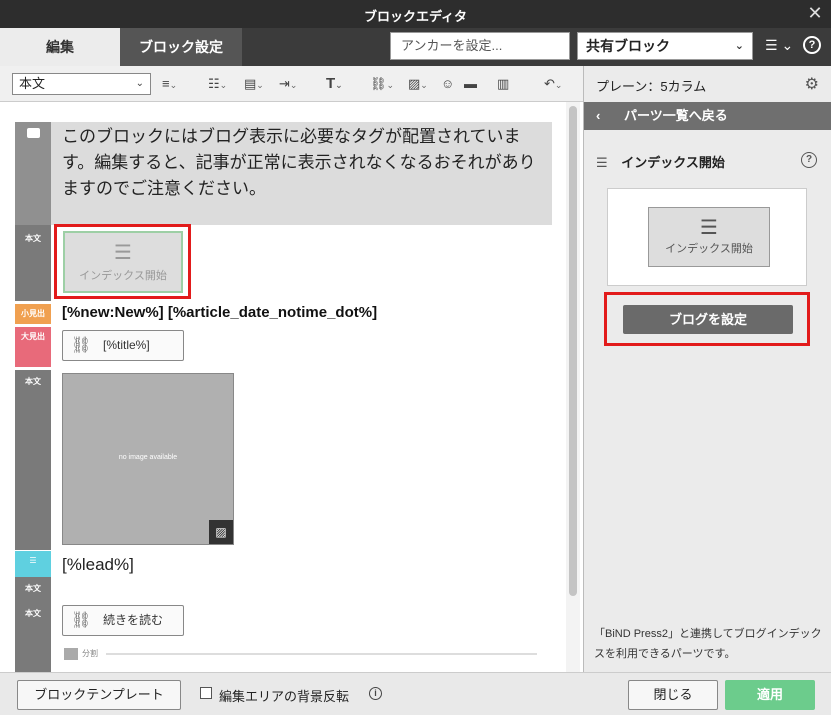 The image size is (831, 715). Describe the element at coordinates (60, 47) in the screenshot. I see `tab-edit: 編集` at that location.